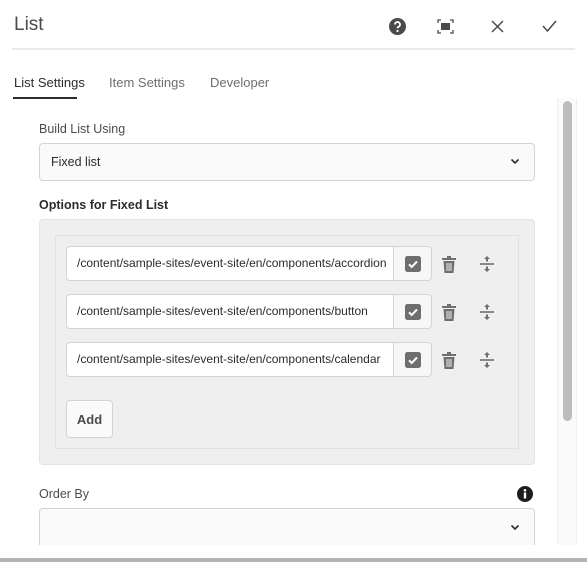  What do you see at coordinates (49, 82) in the screenshot?
I see `tab-list-settings: List Settings` at bounding box center [49, 82].